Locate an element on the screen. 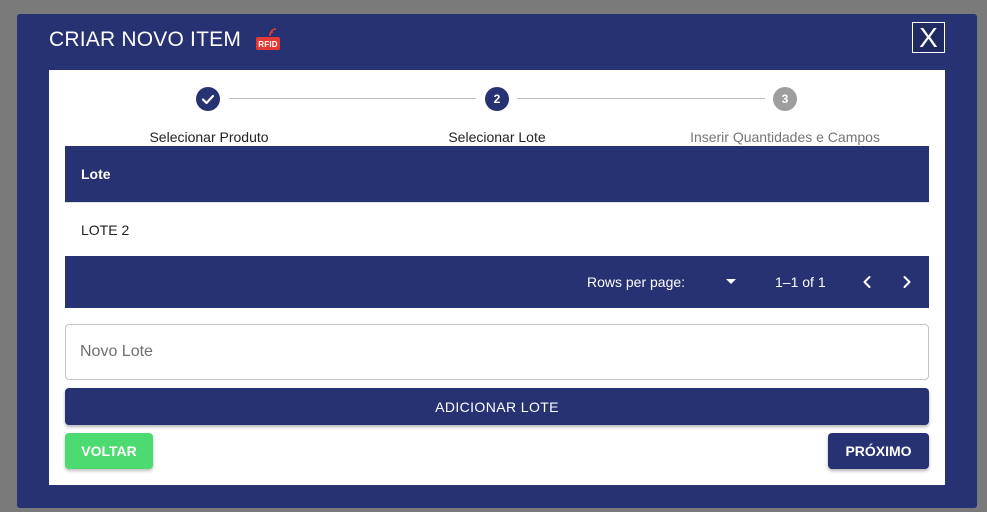 The width and height of the screenshot is (987, 512). novo-lote-input is located at coordinates (497, 352).